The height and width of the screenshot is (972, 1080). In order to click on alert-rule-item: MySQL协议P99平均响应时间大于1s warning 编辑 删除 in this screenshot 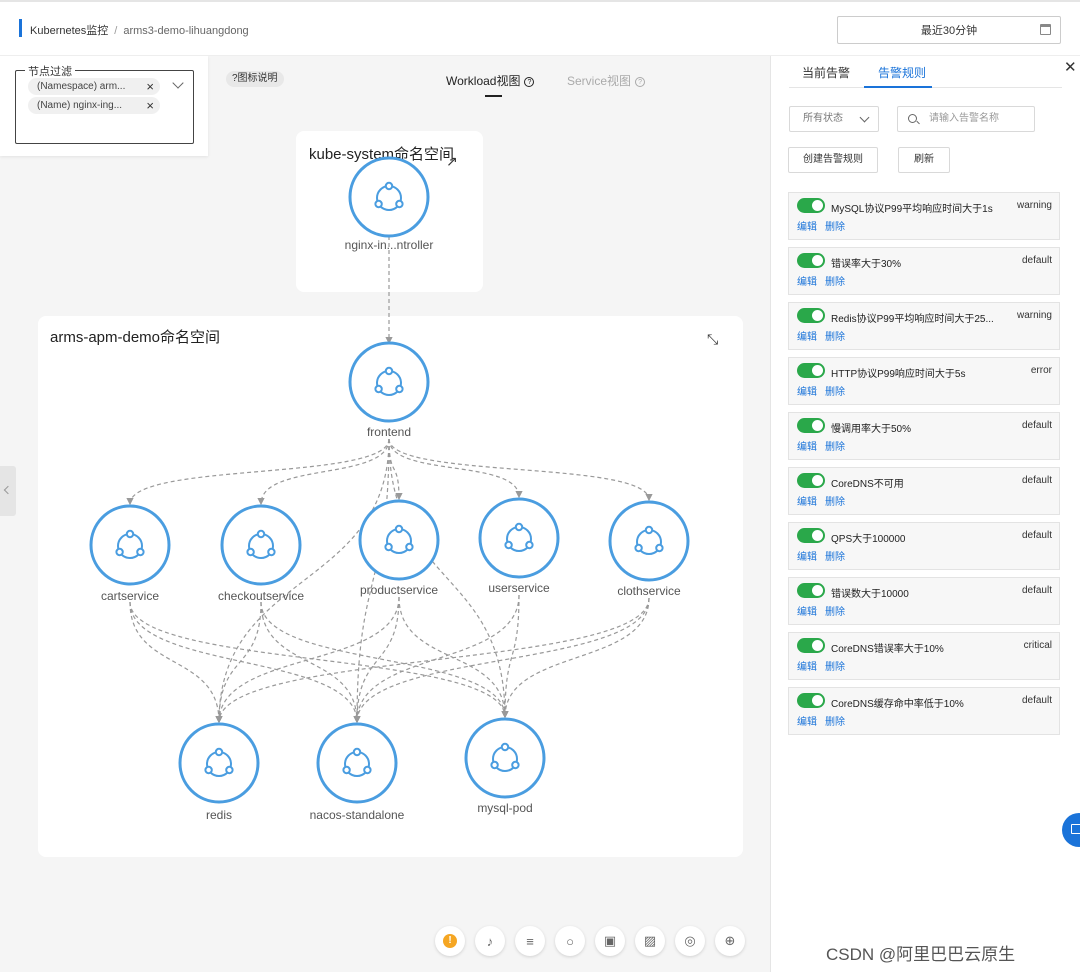, I will do `click(924, 216)`.